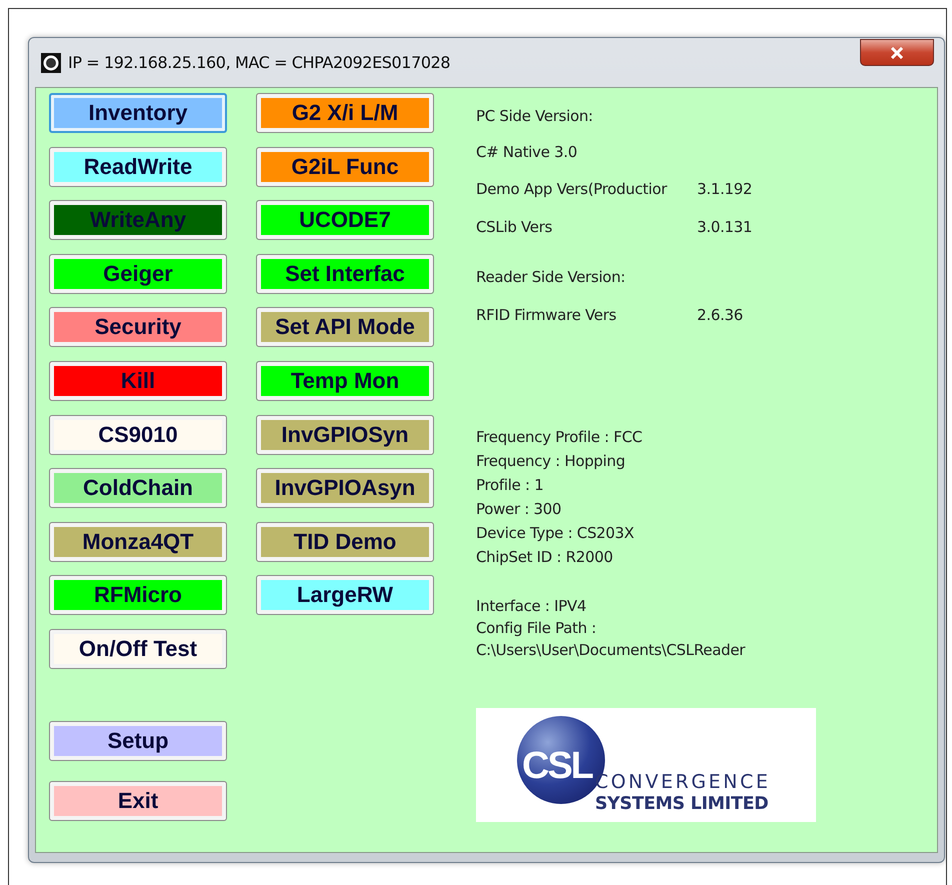 The image size is (952, 885). What do you see at coordinates (544, 557) in the screenshot?
I see `info-text: ChipSet ID : R2000` at bounding box center [544, 557].